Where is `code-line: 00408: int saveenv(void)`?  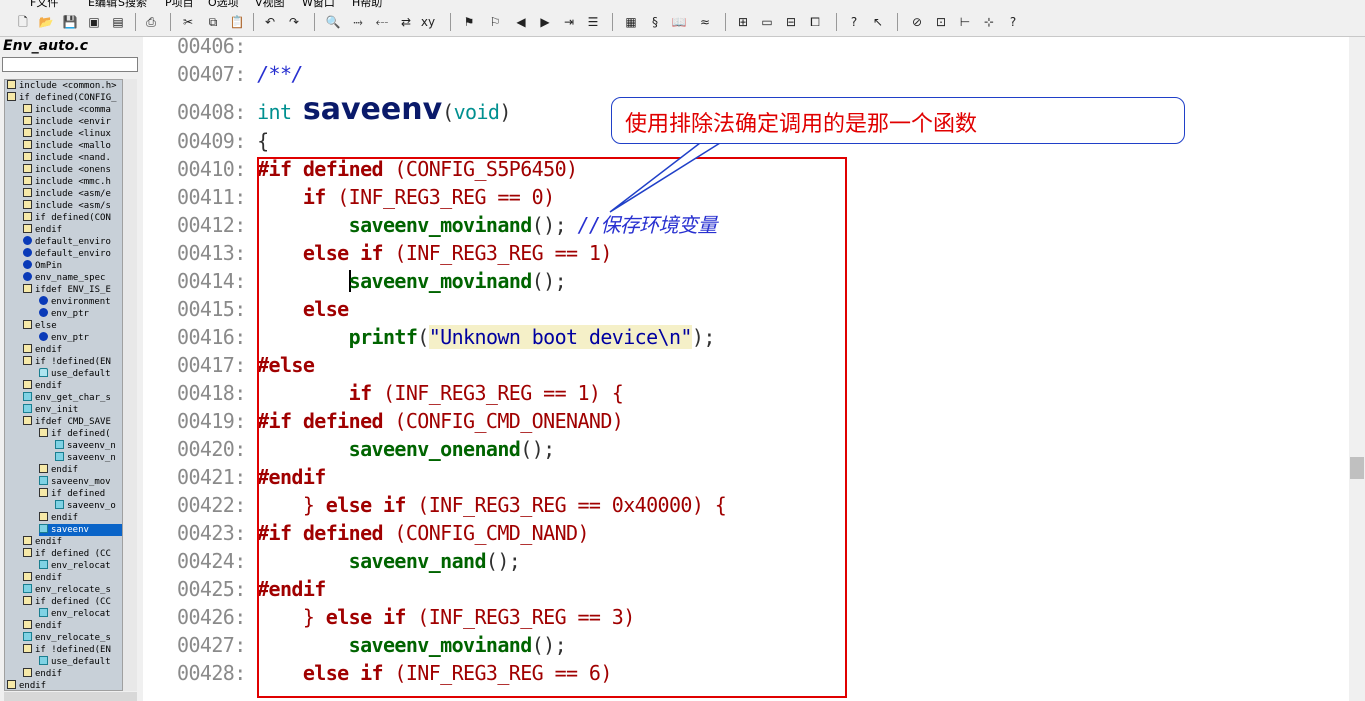 code-line: 00408: int saveenv(void) is located at coordinates (344, 110).